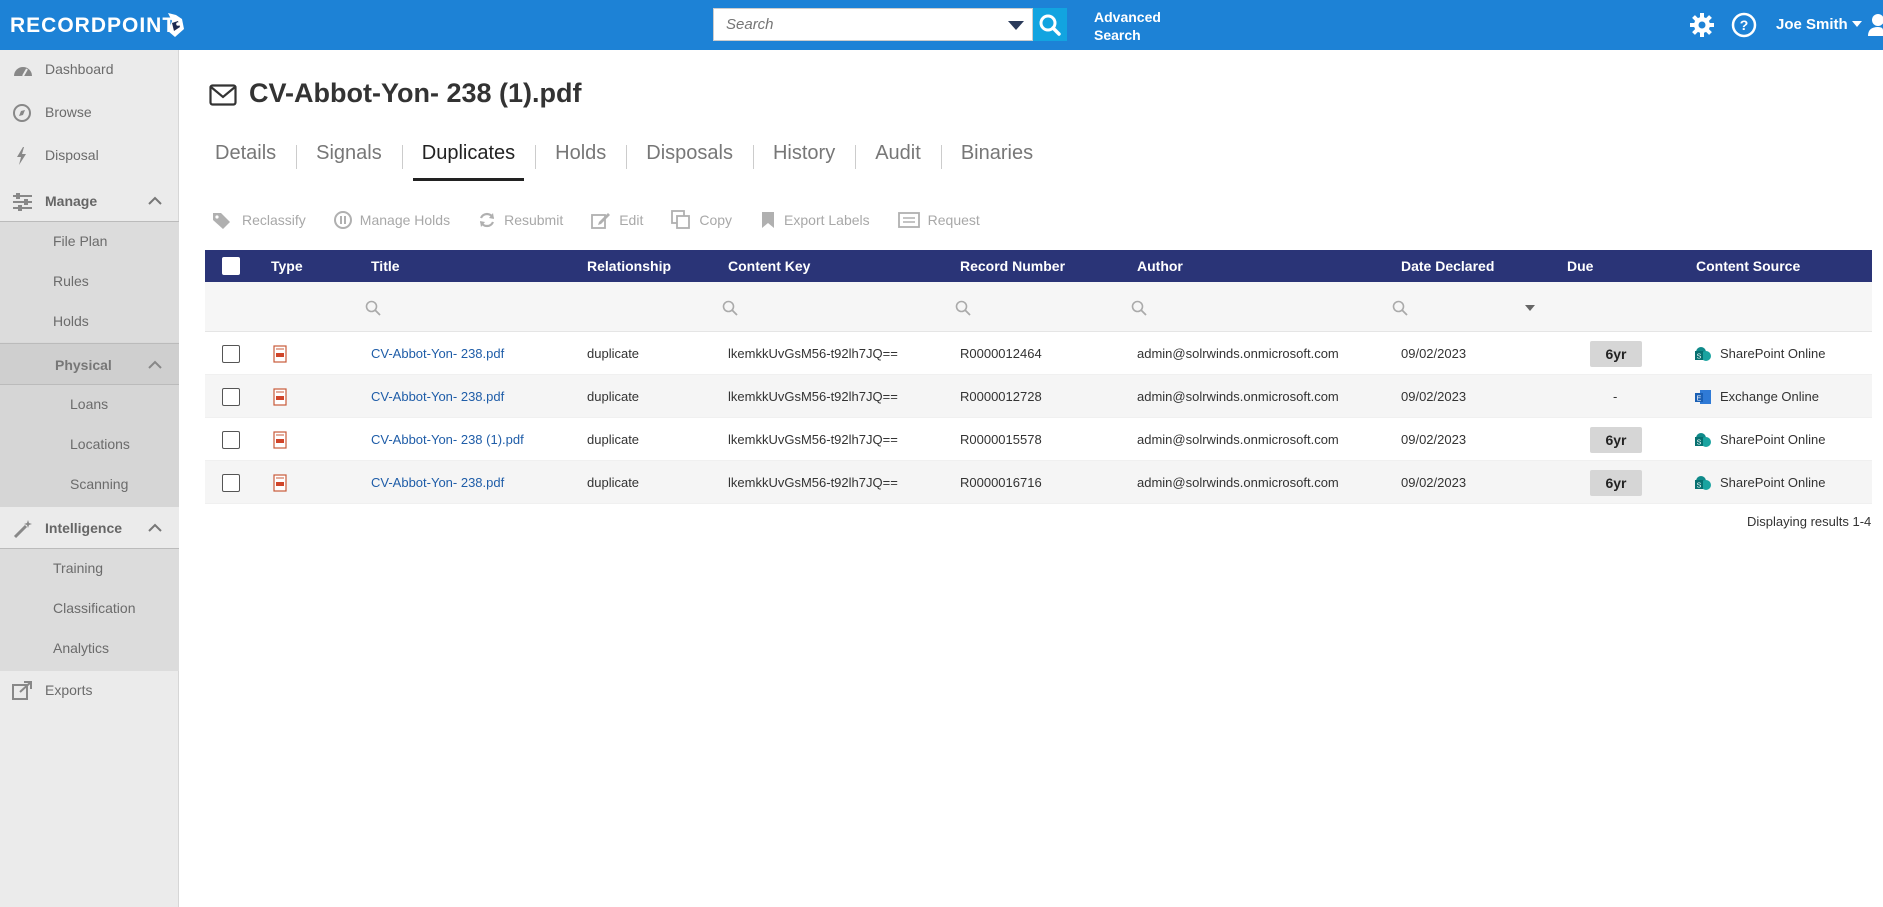  Describe the element at coordinates (176, 25) in the screenshot. I see `logo-mark-icon` at that location.